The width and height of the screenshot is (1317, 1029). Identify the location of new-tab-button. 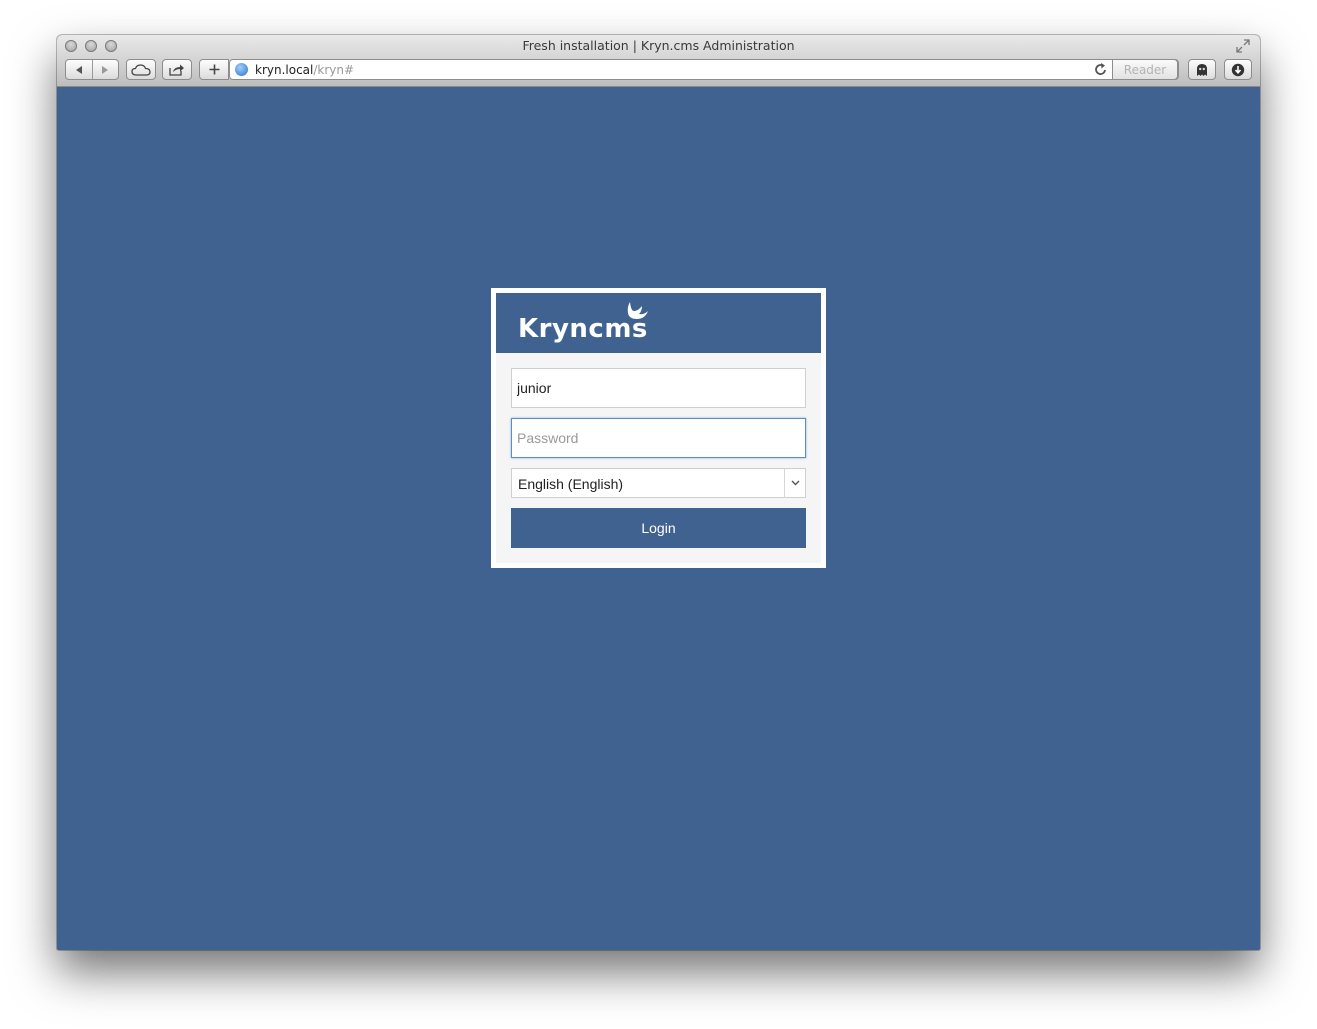
(214, 69).